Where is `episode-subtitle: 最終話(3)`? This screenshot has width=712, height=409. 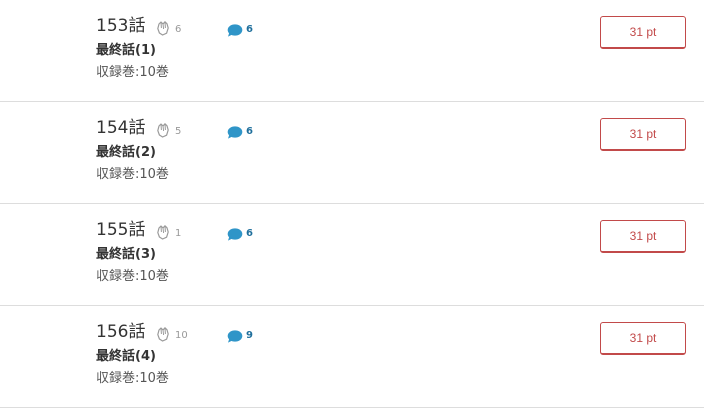
episode-subtitle: 最終話(3) is located at coordinates (126, 254).